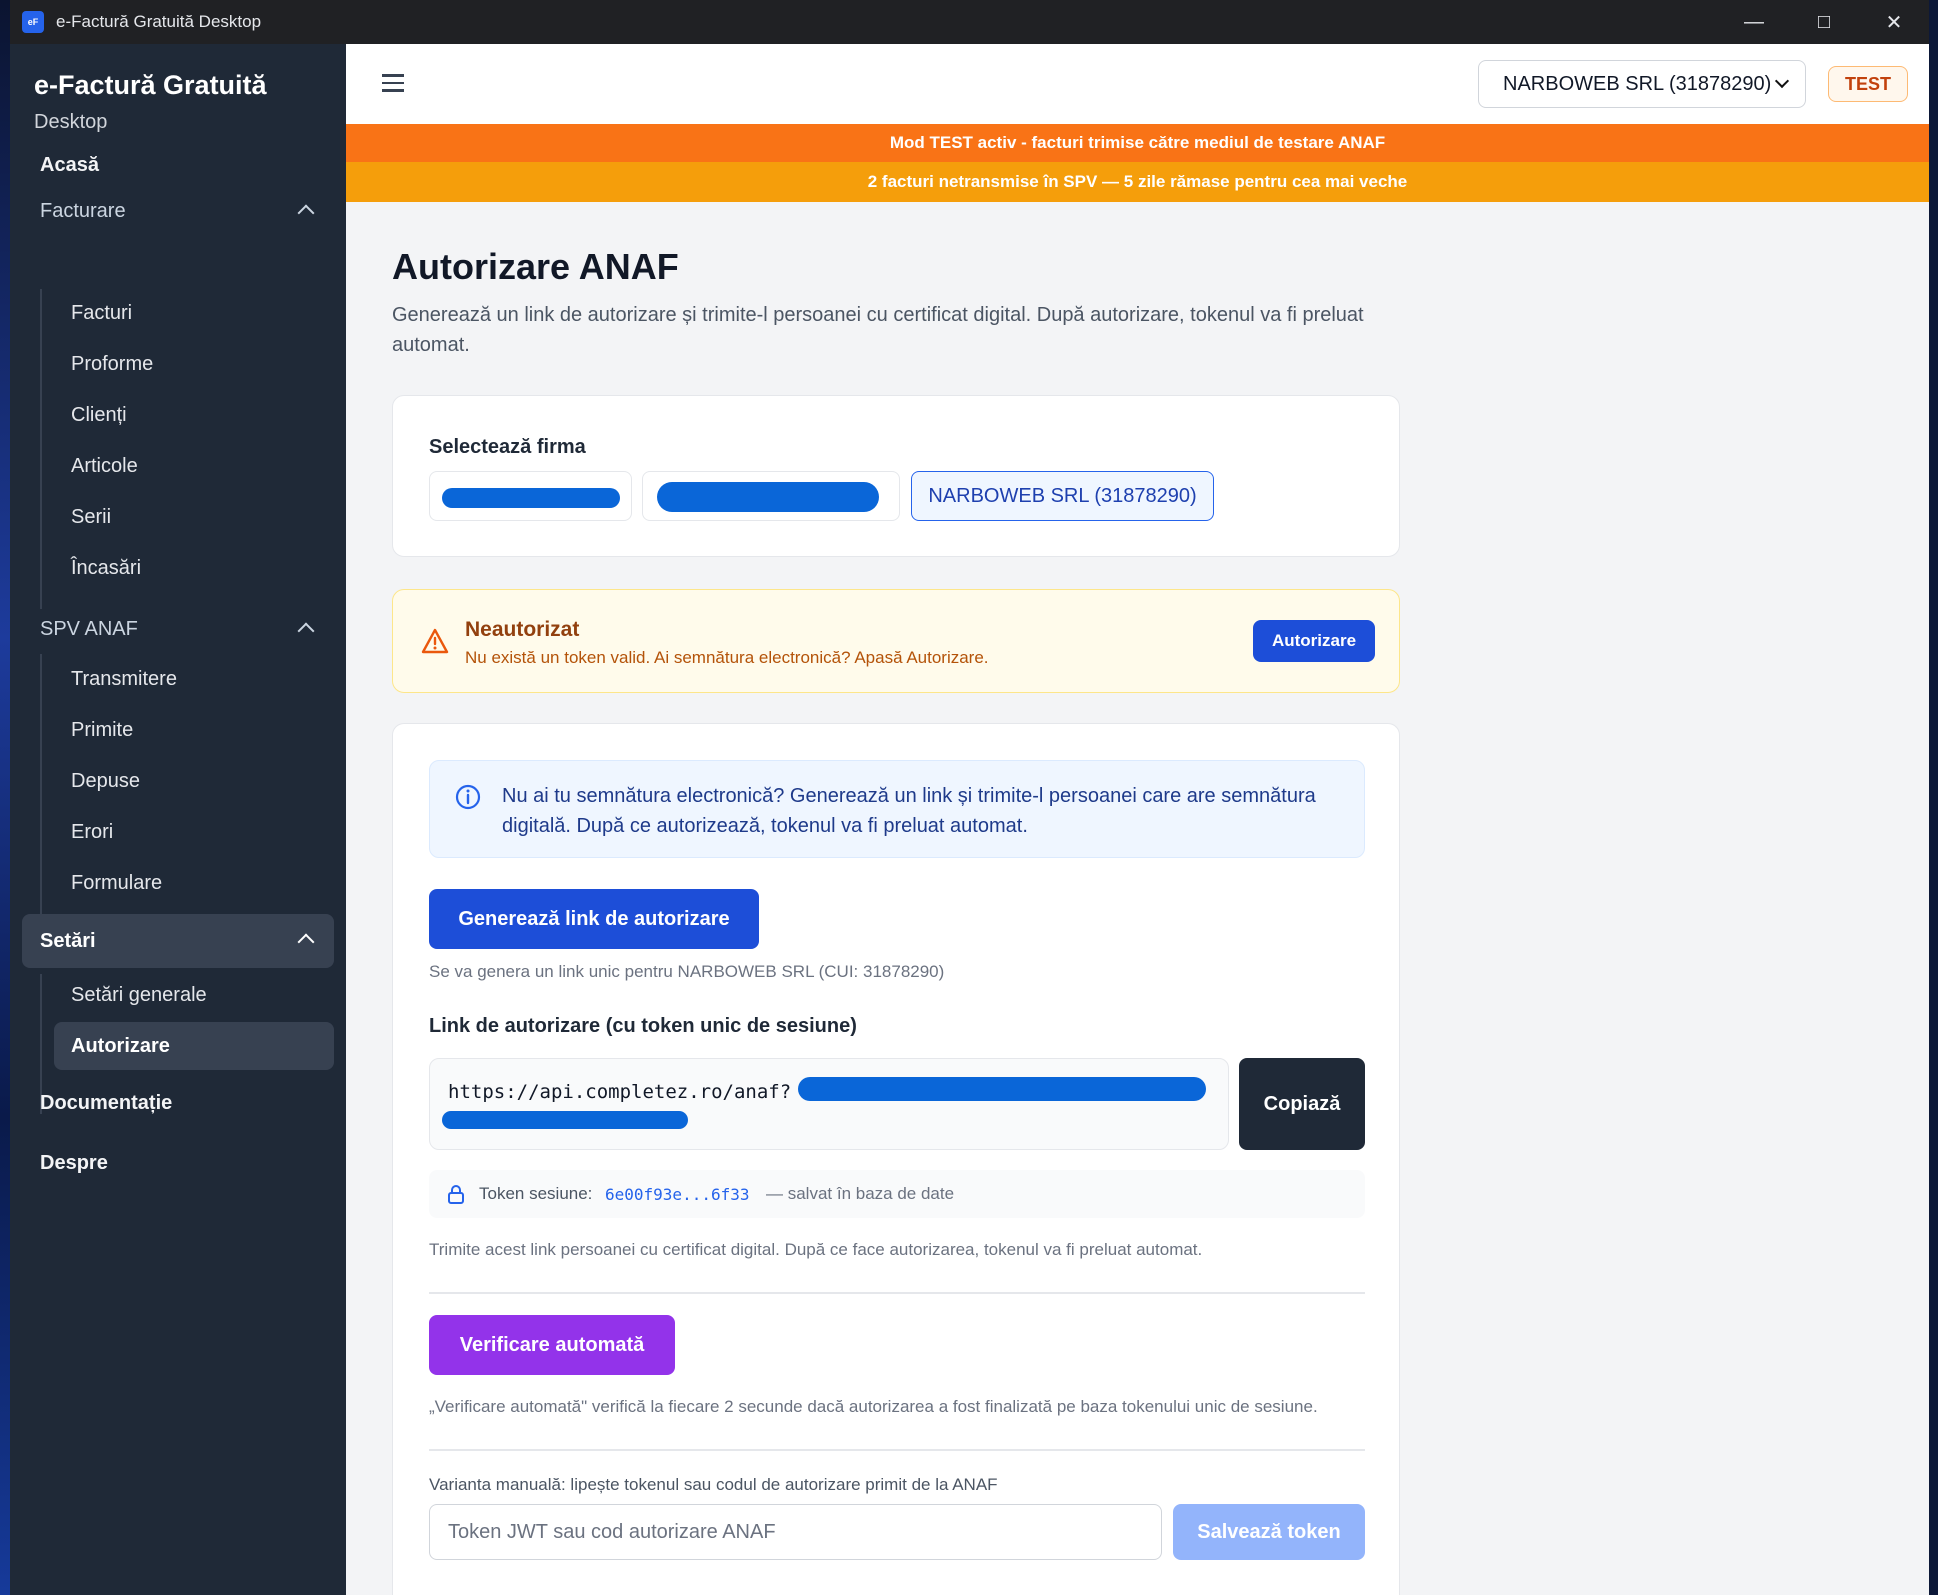 This screenshot has width=1938, height=1595. I want to click on sidebar-section-facturare: Facturare, so click(178, 211).